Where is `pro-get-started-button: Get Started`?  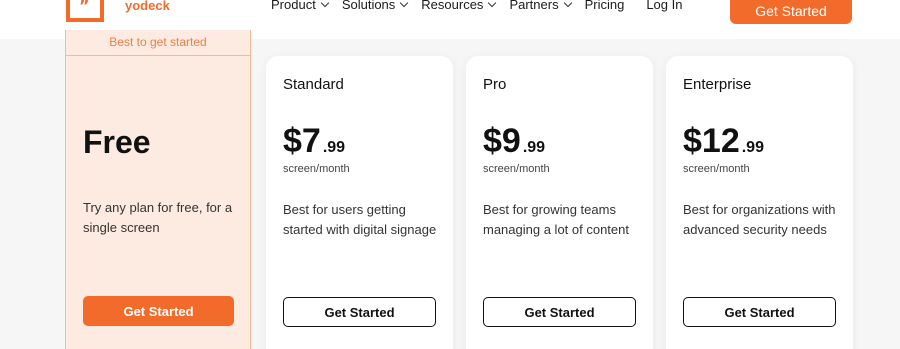 pro-get-started-button: Get Started is located at coordinates (559, 312).